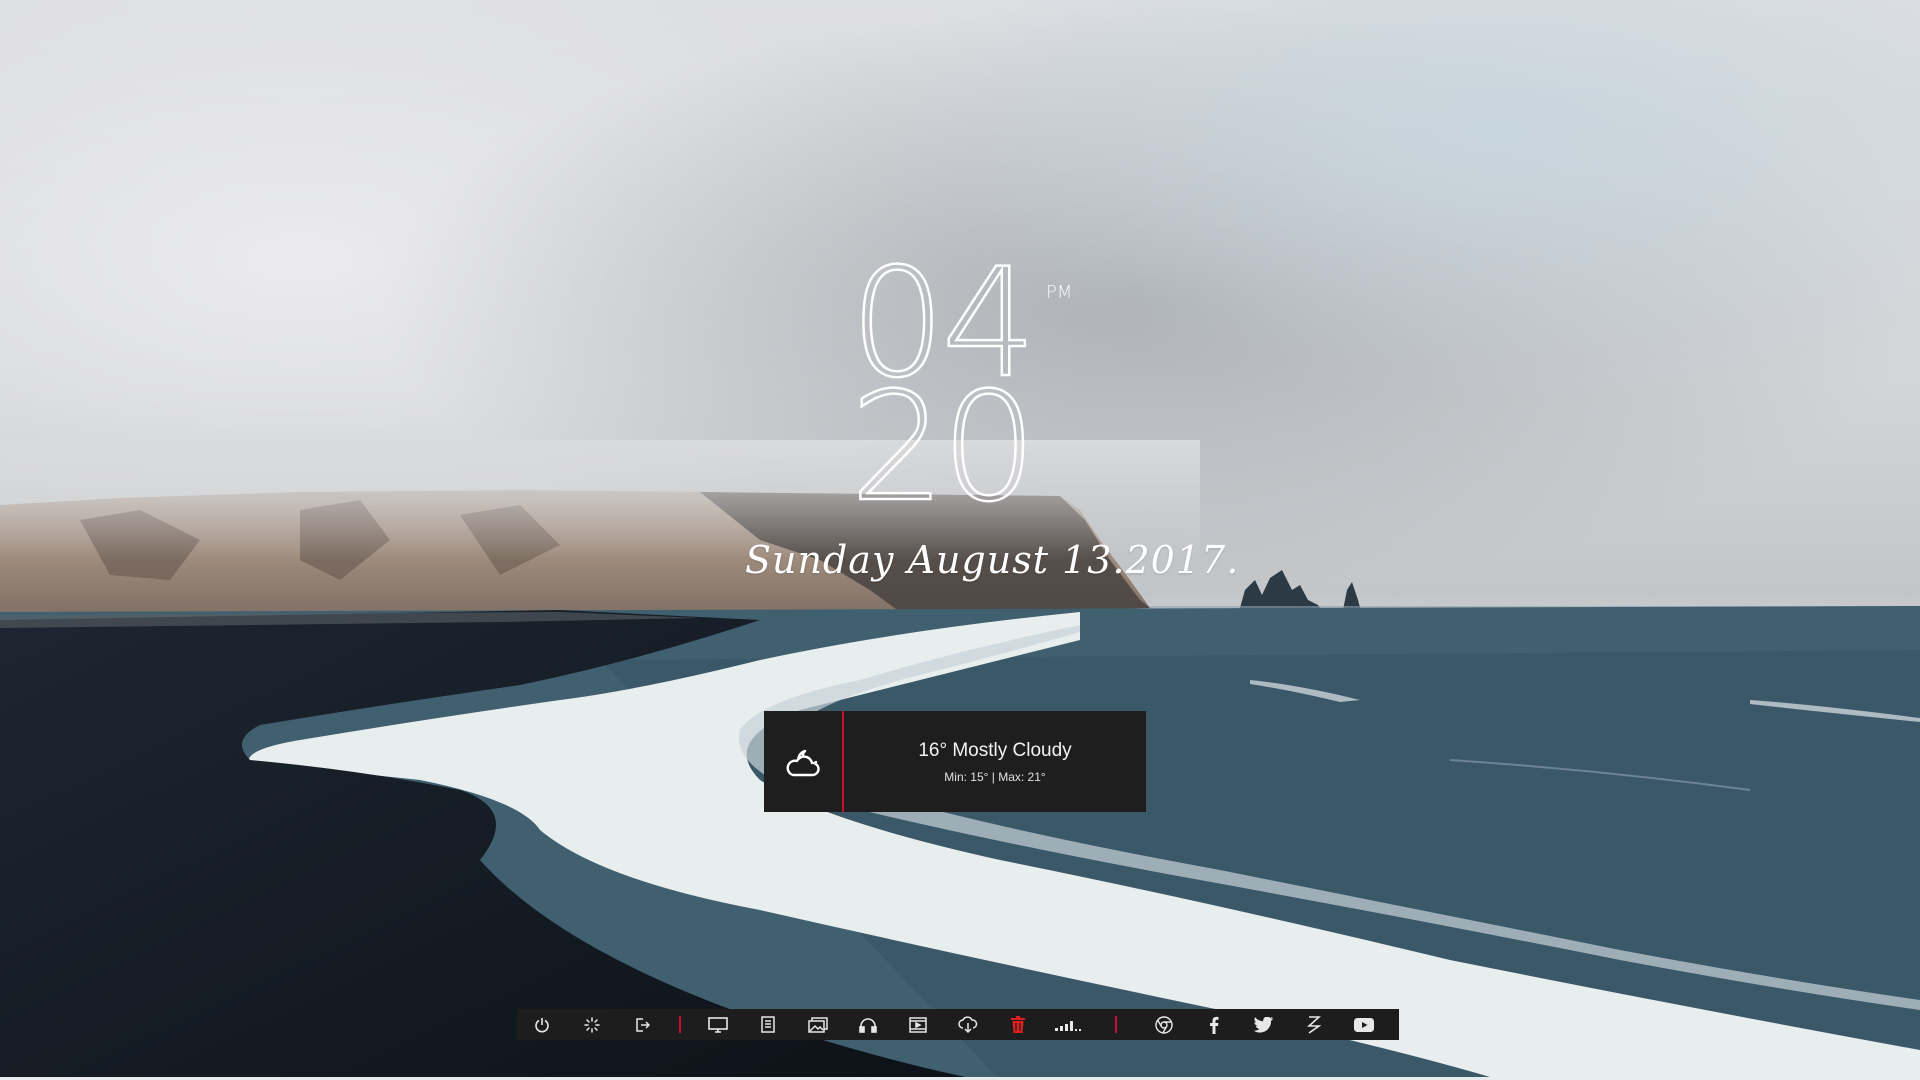  I want to click on date-label: Sunday August 13.2017., so click(992, 560).